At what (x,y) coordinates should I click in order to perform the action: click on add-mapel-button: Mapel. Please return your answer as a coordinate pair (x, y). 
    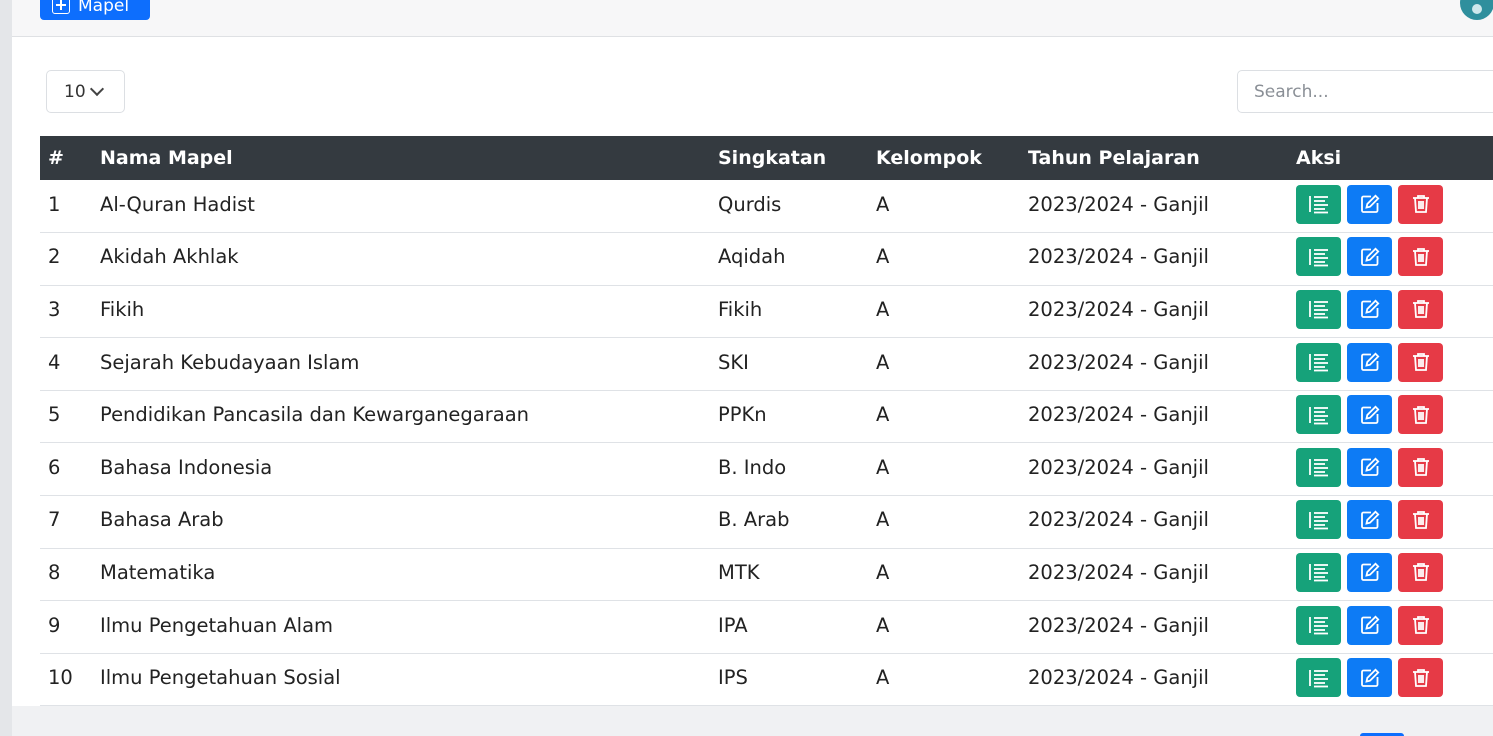
    Looking at the image, I should click on (95, 10).